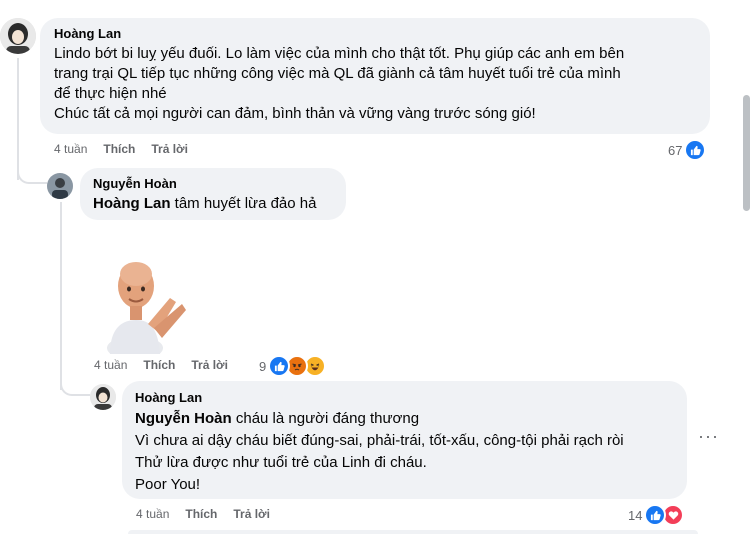  I want to click on comment-actions-1: 4 tuần Thích Trả lời, so click(121, 149).